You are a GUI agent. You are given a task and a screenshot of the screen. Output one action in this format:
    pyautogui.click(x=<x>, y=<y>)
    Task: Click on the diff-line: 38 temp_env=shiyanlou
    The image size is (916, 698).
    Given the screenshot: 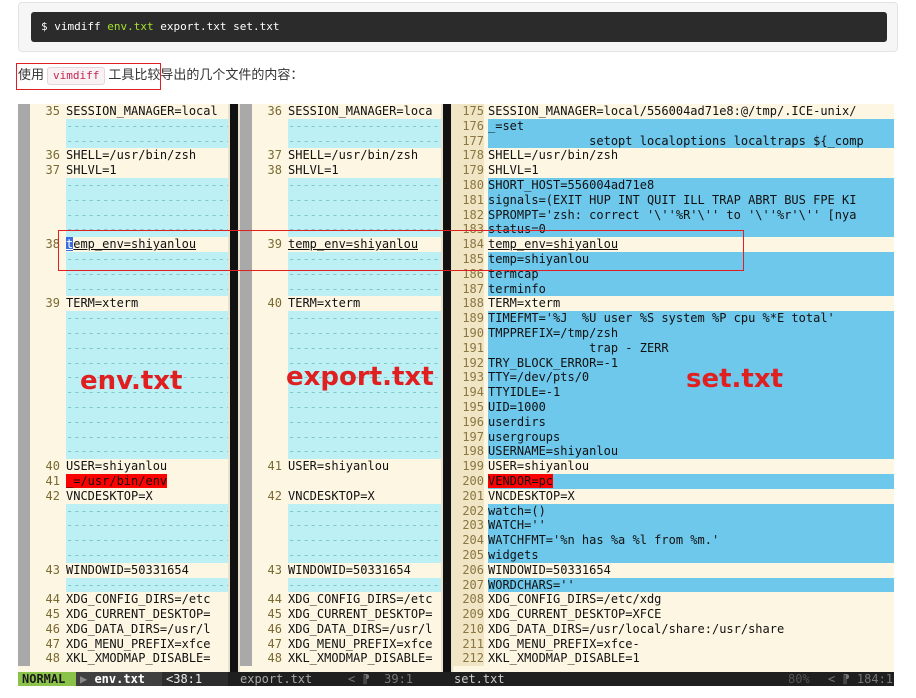 What is the action you would take?
    pyautogui.click(x=123, y=244)
    